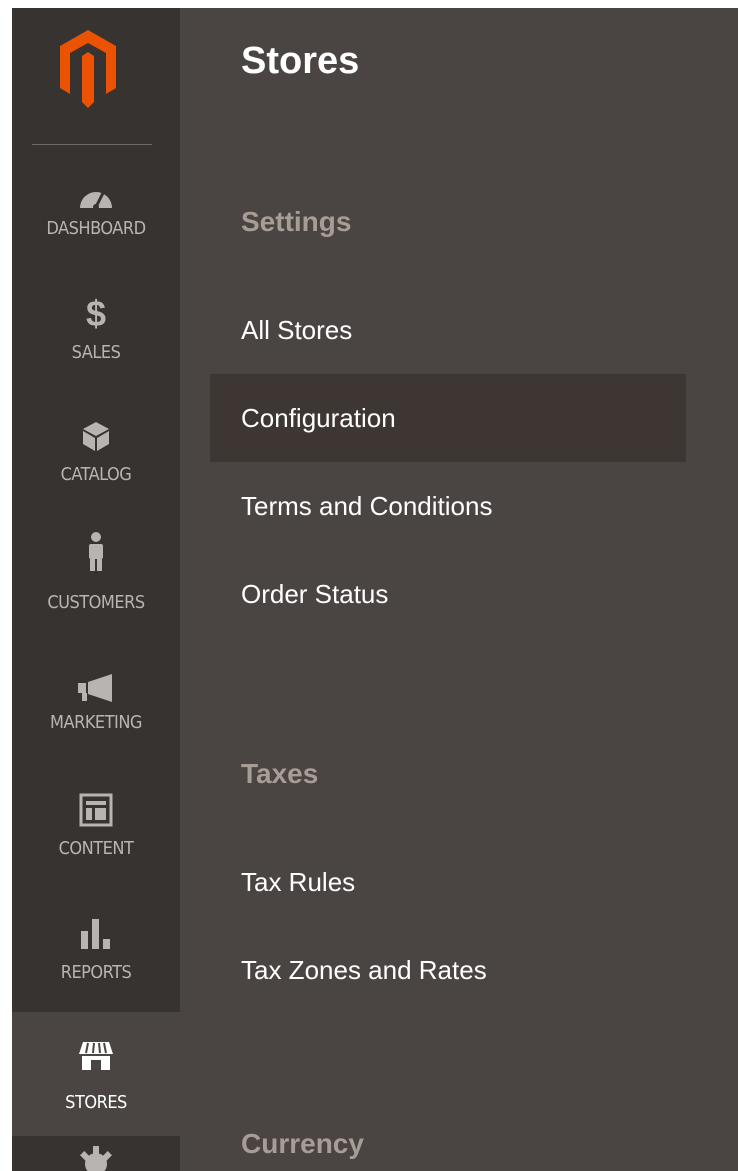 The width and height of the screenshot is (738, 1171). What do you see at coordinates (302, 1143) in the screenshot?
I see `group-title-currency: Currency` at bounding box center [302, 1143].